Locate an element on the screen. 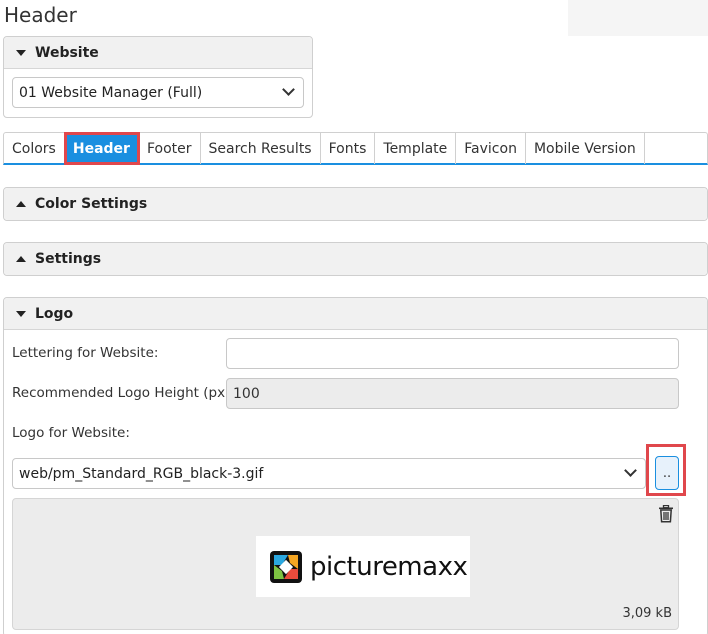  lettering-label: Lettering for Website: is located at coordinates (85, 353).